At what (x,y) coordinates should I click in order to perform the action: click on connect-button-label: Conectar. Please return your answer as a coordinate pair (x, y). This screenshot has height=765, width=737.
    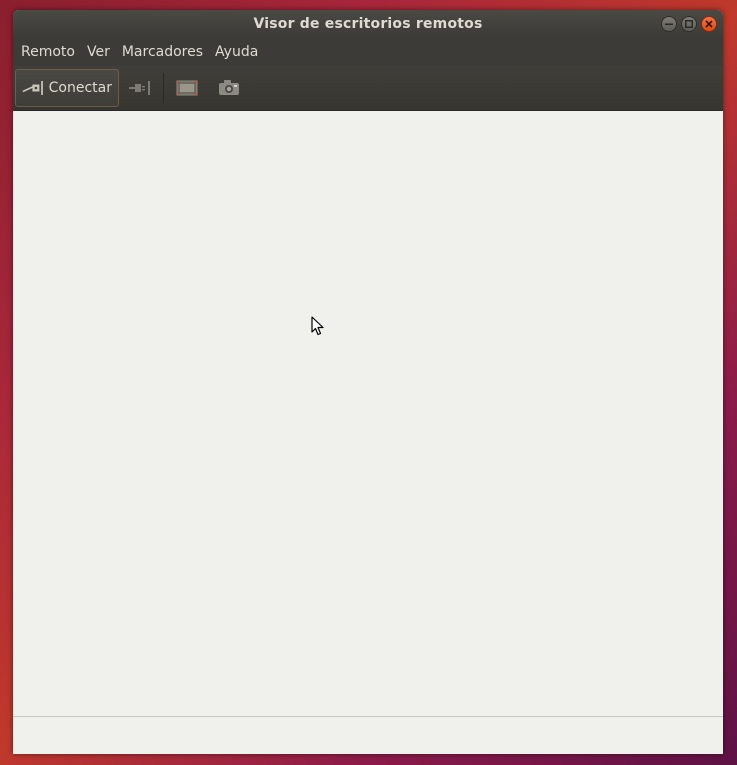
    Looking at the image, I should click on (80, 88).